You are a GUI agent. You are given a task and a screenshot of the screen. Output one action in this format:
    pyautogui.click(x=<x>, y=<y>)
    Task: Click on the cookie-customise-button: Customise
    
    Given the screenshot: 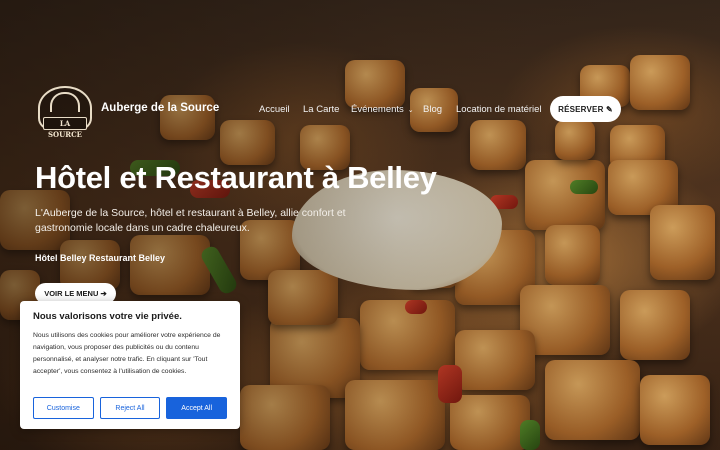 What is the action you would take?
    pyautogui.click(x=63, y=408)
    